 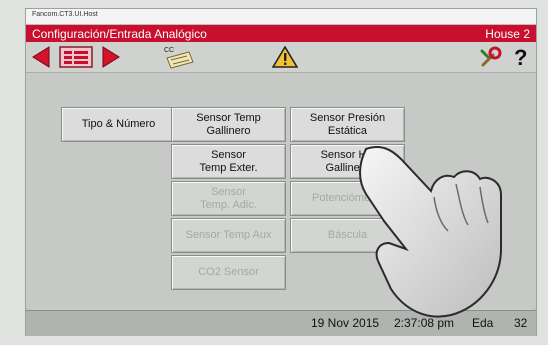 I want to click on toolbar: CC ?, so click(x=281, y=57).